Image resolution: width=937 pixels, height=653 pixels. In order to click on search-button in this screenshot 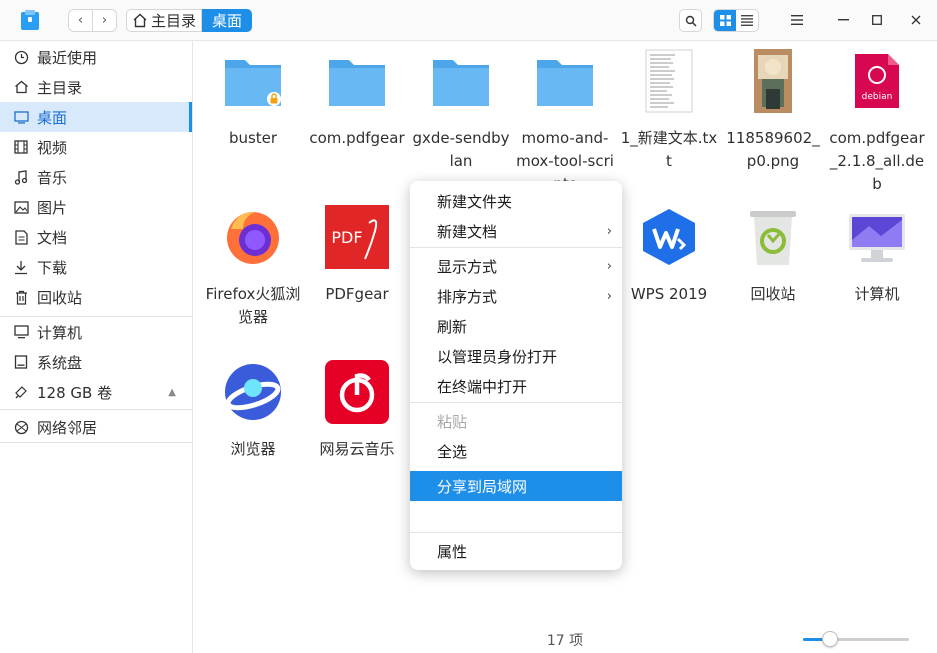, I will do `click(690, 20)`.